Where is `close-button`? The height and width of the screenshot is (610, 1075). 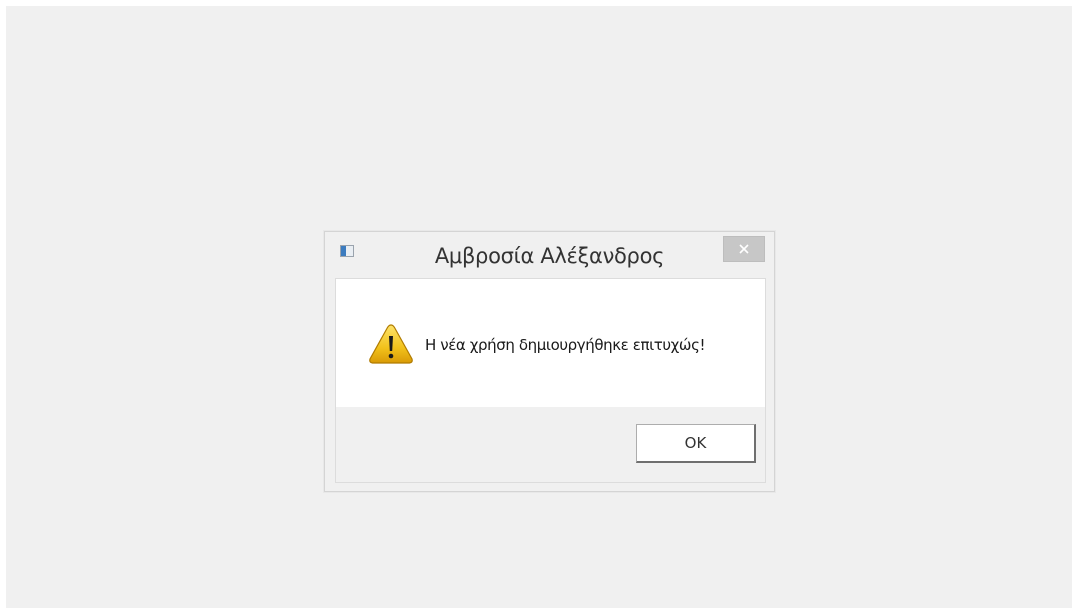 close-button is located at coordinates (744, 249).